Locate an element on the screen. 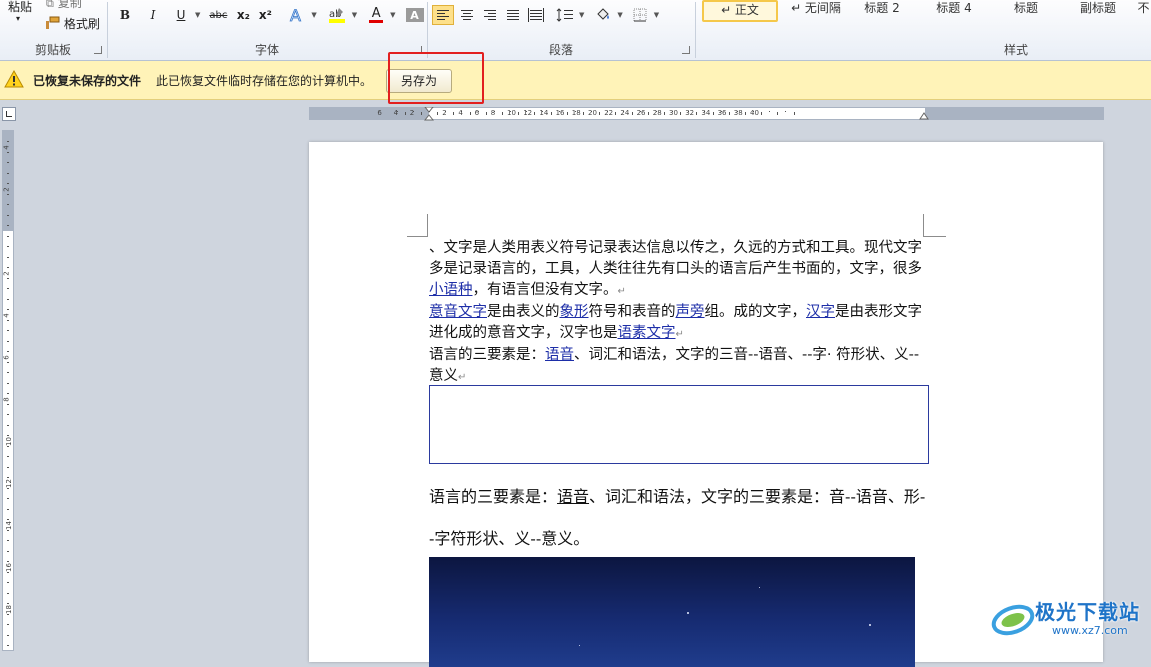  text-effects-dropdown-icon: ▼ is located at coordinates (313, 15).